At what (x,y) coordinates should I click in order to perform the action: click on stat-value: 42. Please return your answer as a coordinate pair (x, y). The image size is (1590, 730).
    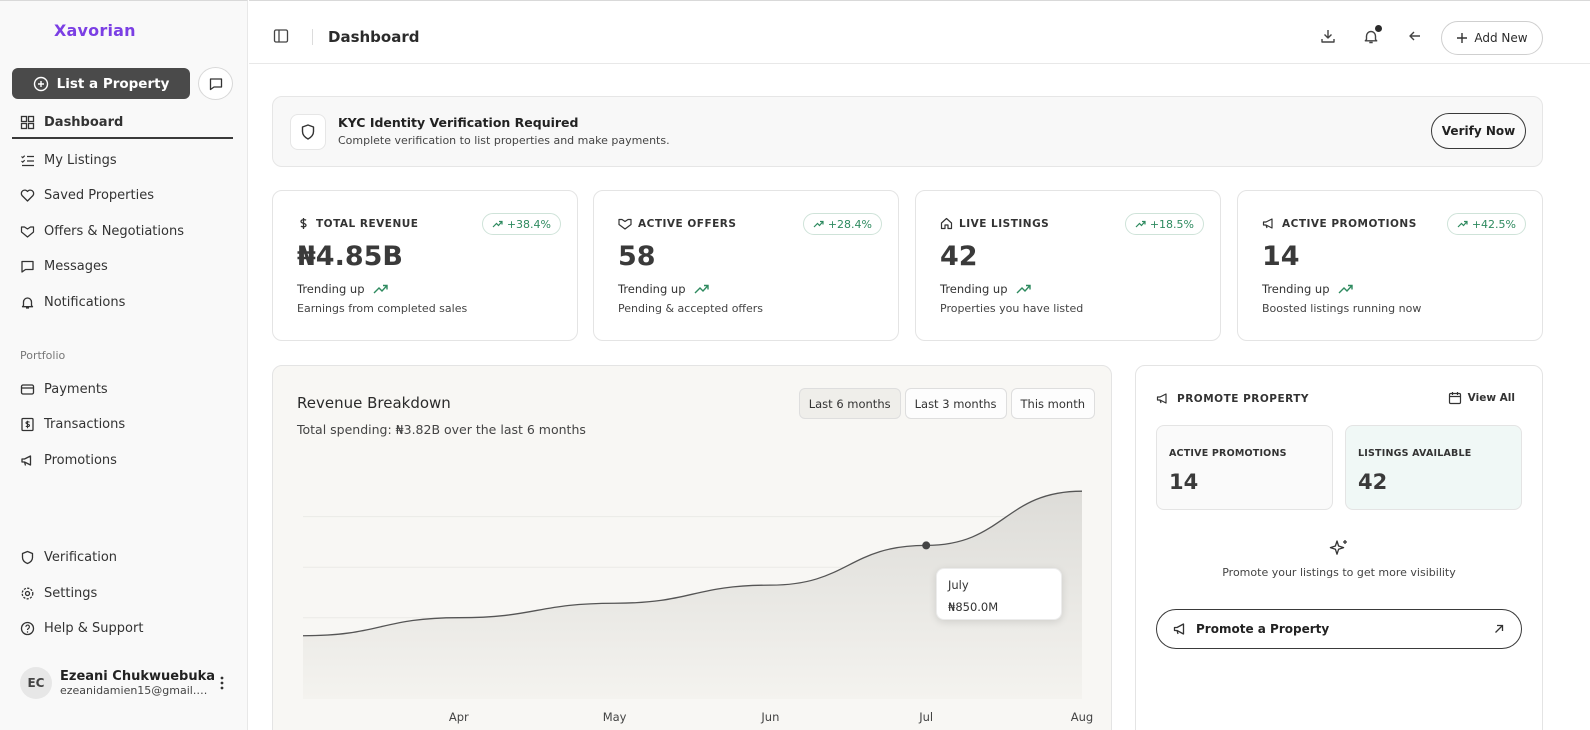
    Looking at the image, I should click on (959, 256).